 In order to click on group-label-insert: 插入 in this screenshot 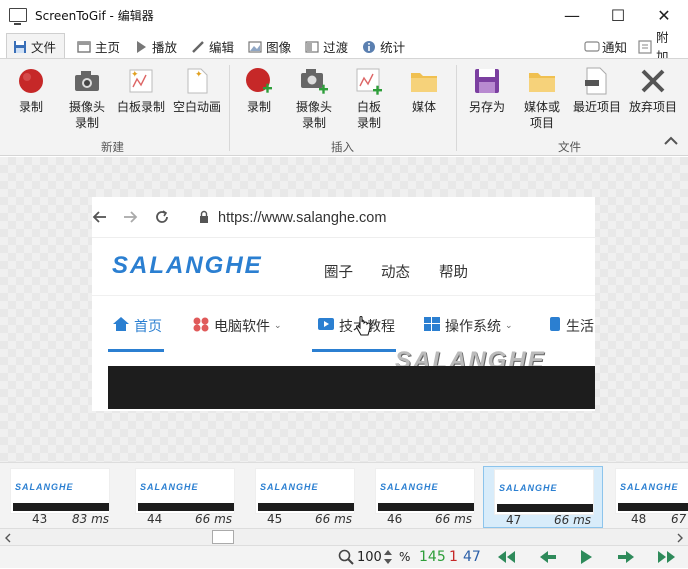, I will do `click(342, 147)`.